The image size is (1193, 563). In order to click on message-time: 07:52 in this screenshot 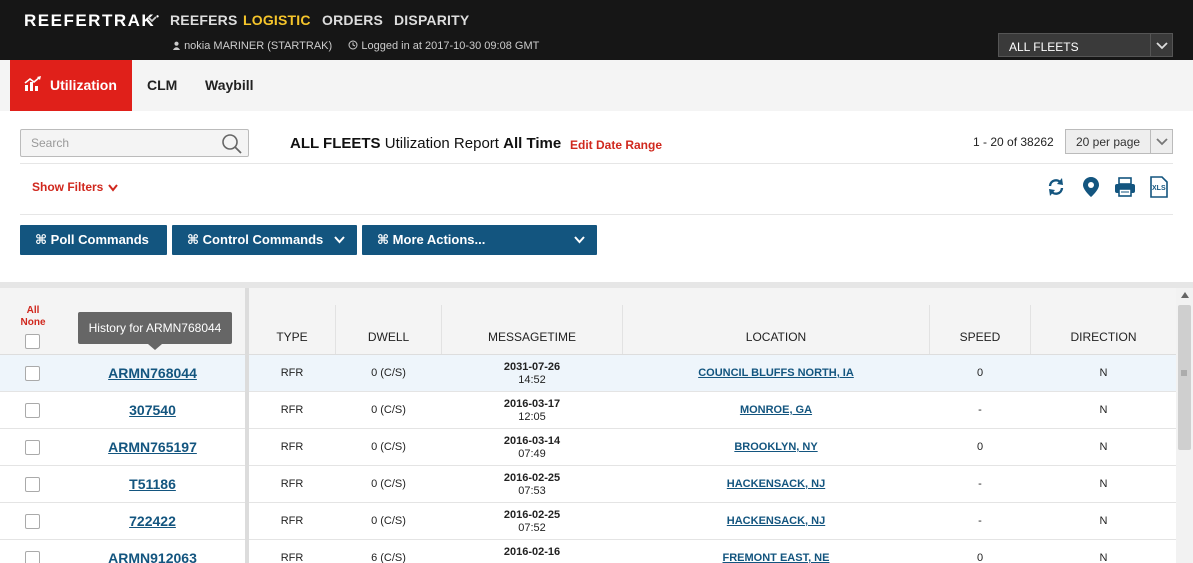, I will do `click(532, 528)`.